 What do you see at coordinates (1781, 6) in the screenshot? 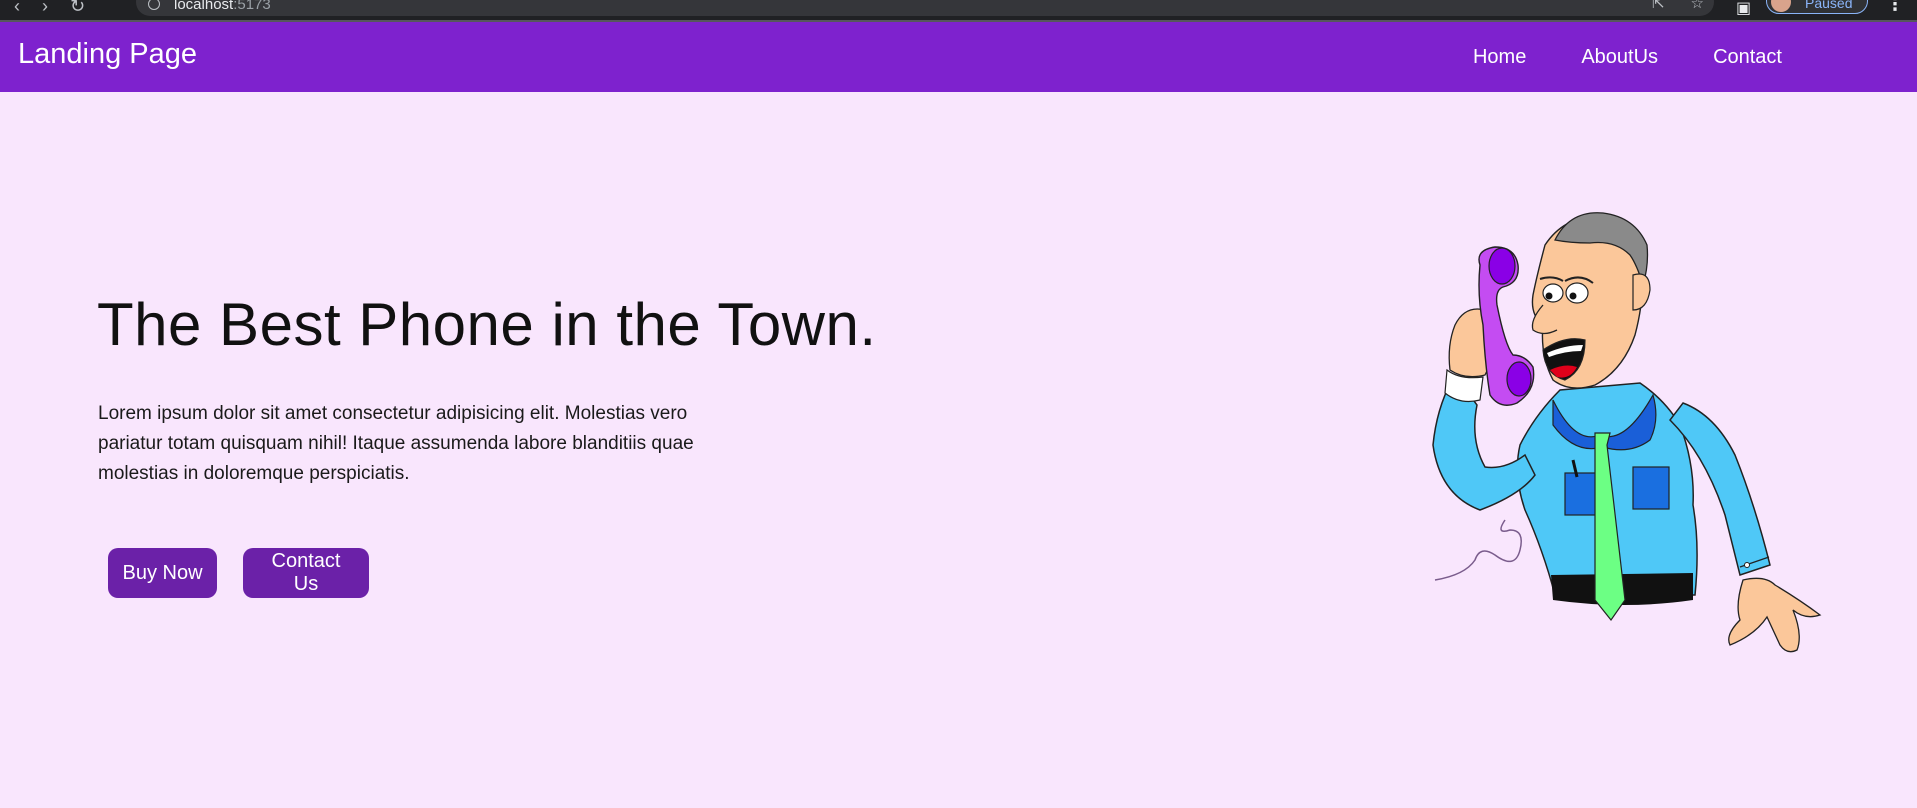
I see `avatar` at bounding box center [1781, 6].